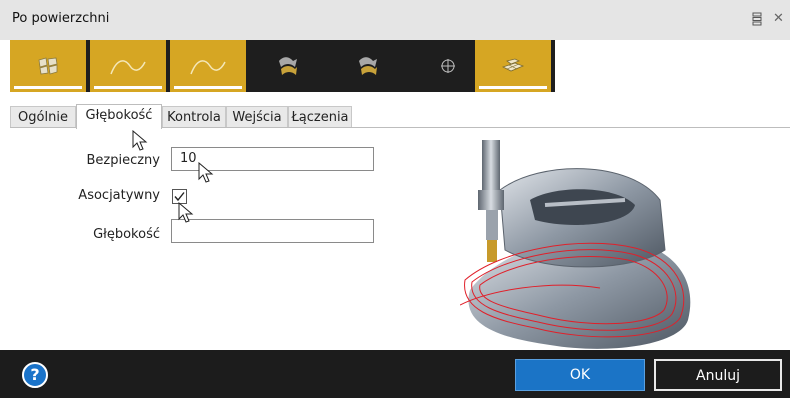  What do you see at coordinates (35, 375) in the screenshot?
I see `help-icon: ?` at bounding box center [35, 375].